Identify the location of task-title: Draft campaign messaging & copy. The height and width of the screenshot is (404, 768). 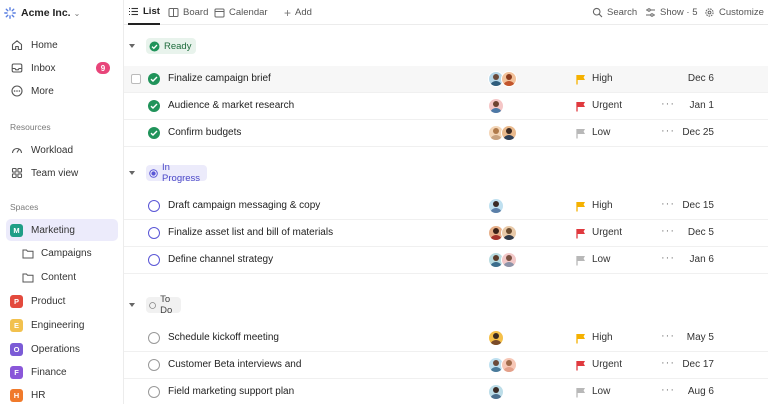
(244, 205).